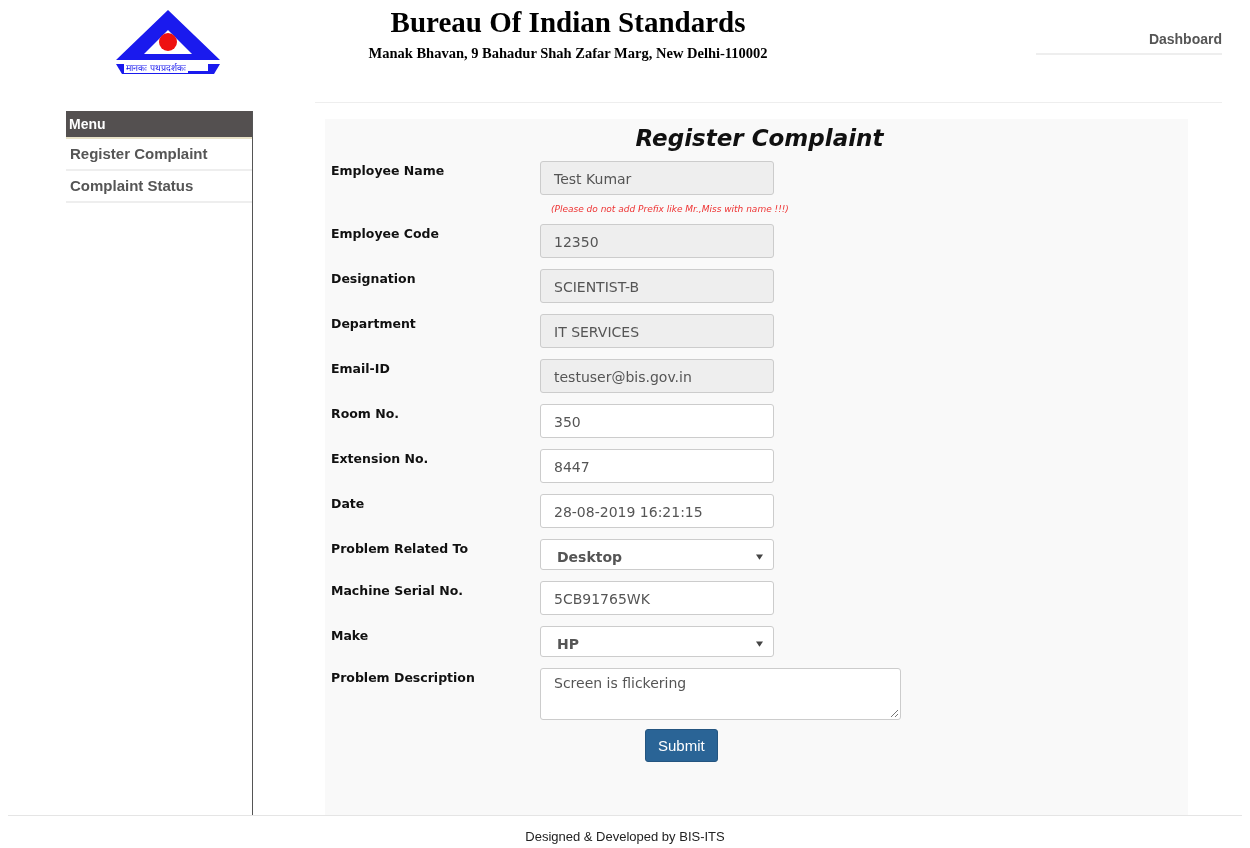 The height and width of the screenshot is (848, 1250). Describe the element at coordinates (159, 155) in the screenshot. I see `menu-item: Register Complaint` at that location.